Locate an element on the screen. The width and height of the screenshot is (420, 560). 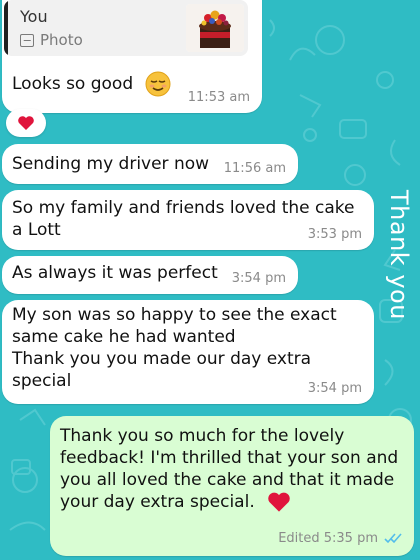
message-time: 11:53 am is located at coordinates (218, 97).